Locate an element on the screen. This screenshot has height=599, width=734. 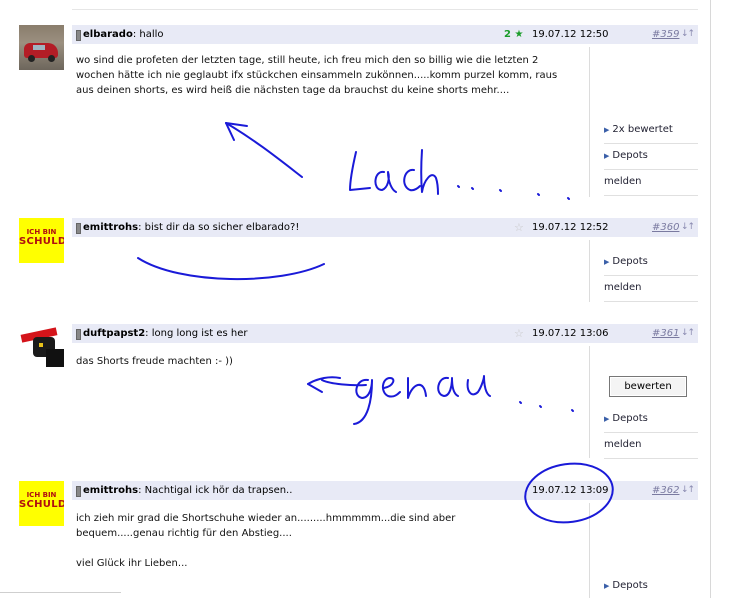
genau-scribble is located at coordinates (363, 401).